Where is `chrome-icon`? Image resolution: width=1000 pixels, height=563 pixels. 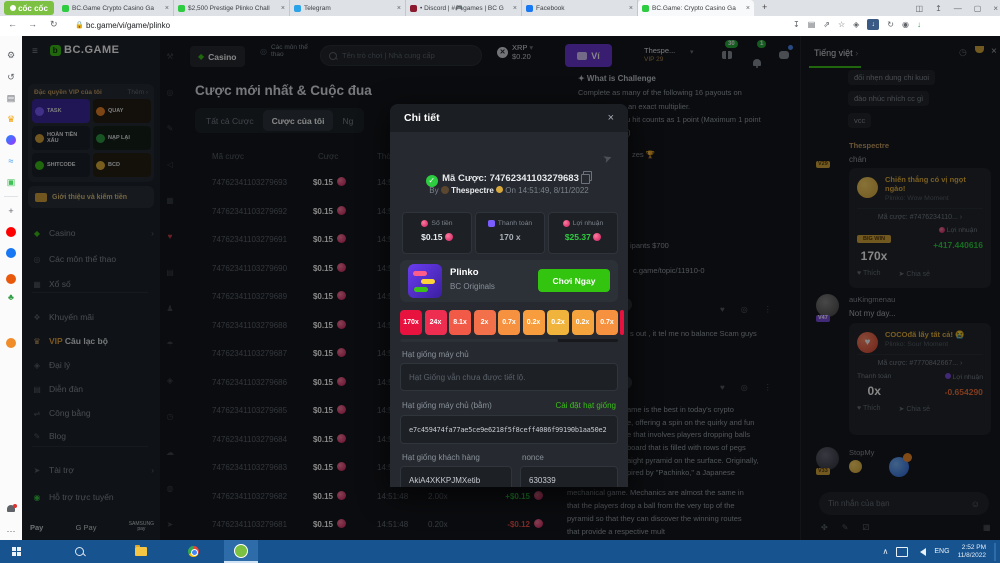 chrome-icon is located at coordinates (193, 551).